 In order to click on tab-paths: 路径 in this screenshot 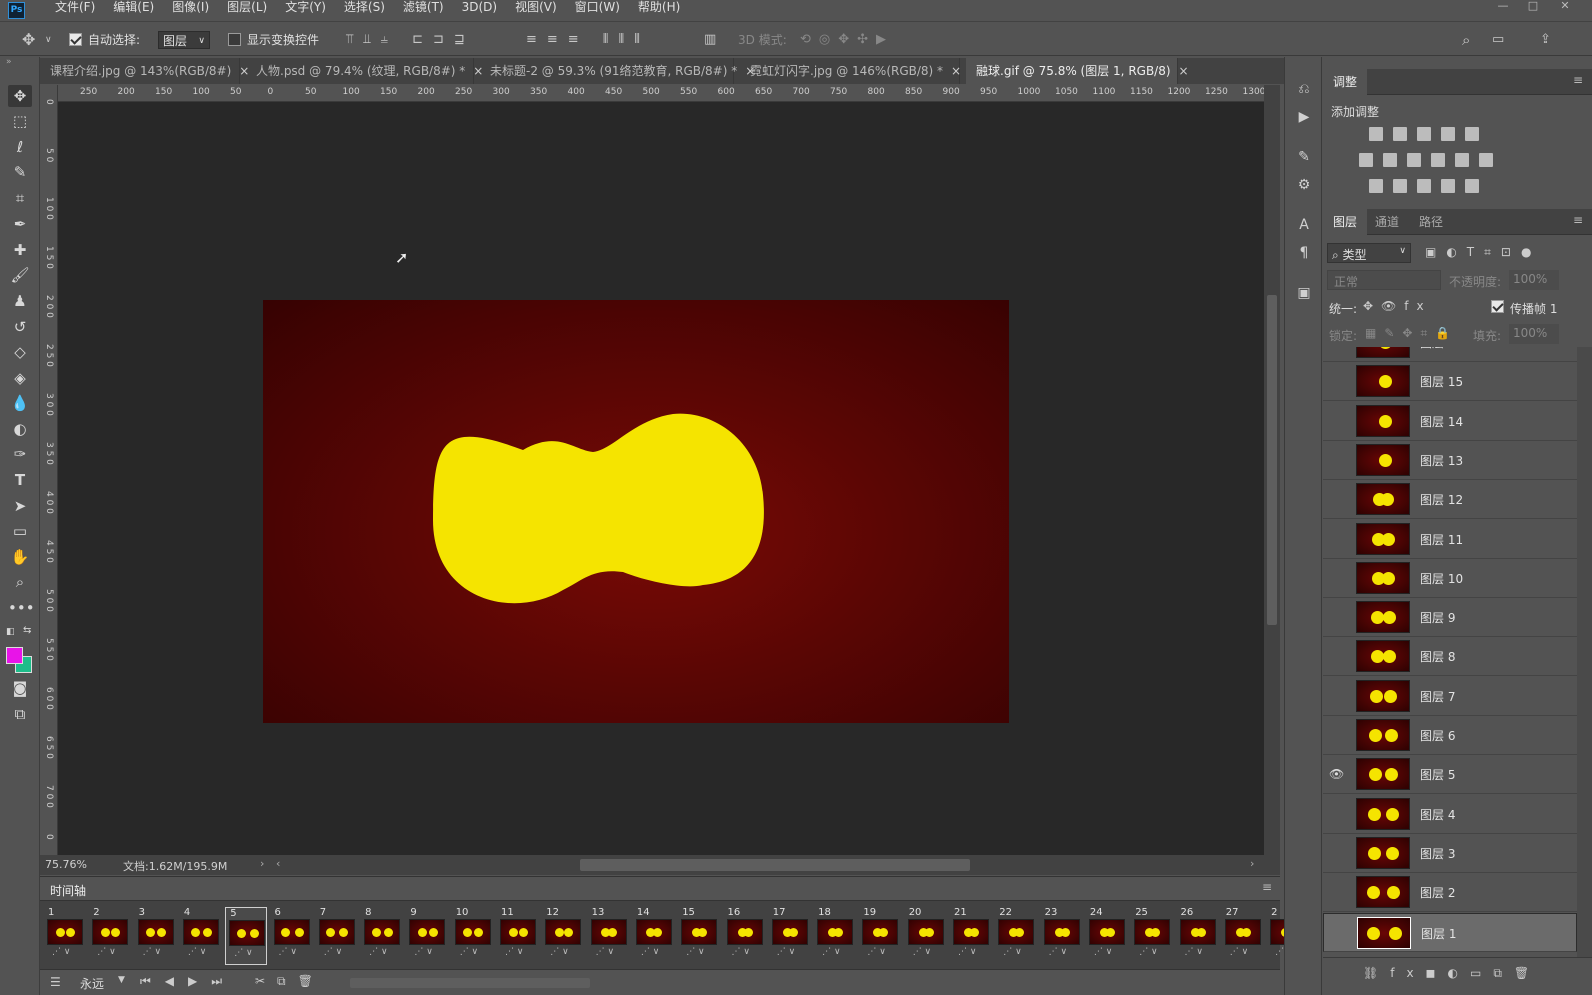, I will do `click(1431, 222)`.